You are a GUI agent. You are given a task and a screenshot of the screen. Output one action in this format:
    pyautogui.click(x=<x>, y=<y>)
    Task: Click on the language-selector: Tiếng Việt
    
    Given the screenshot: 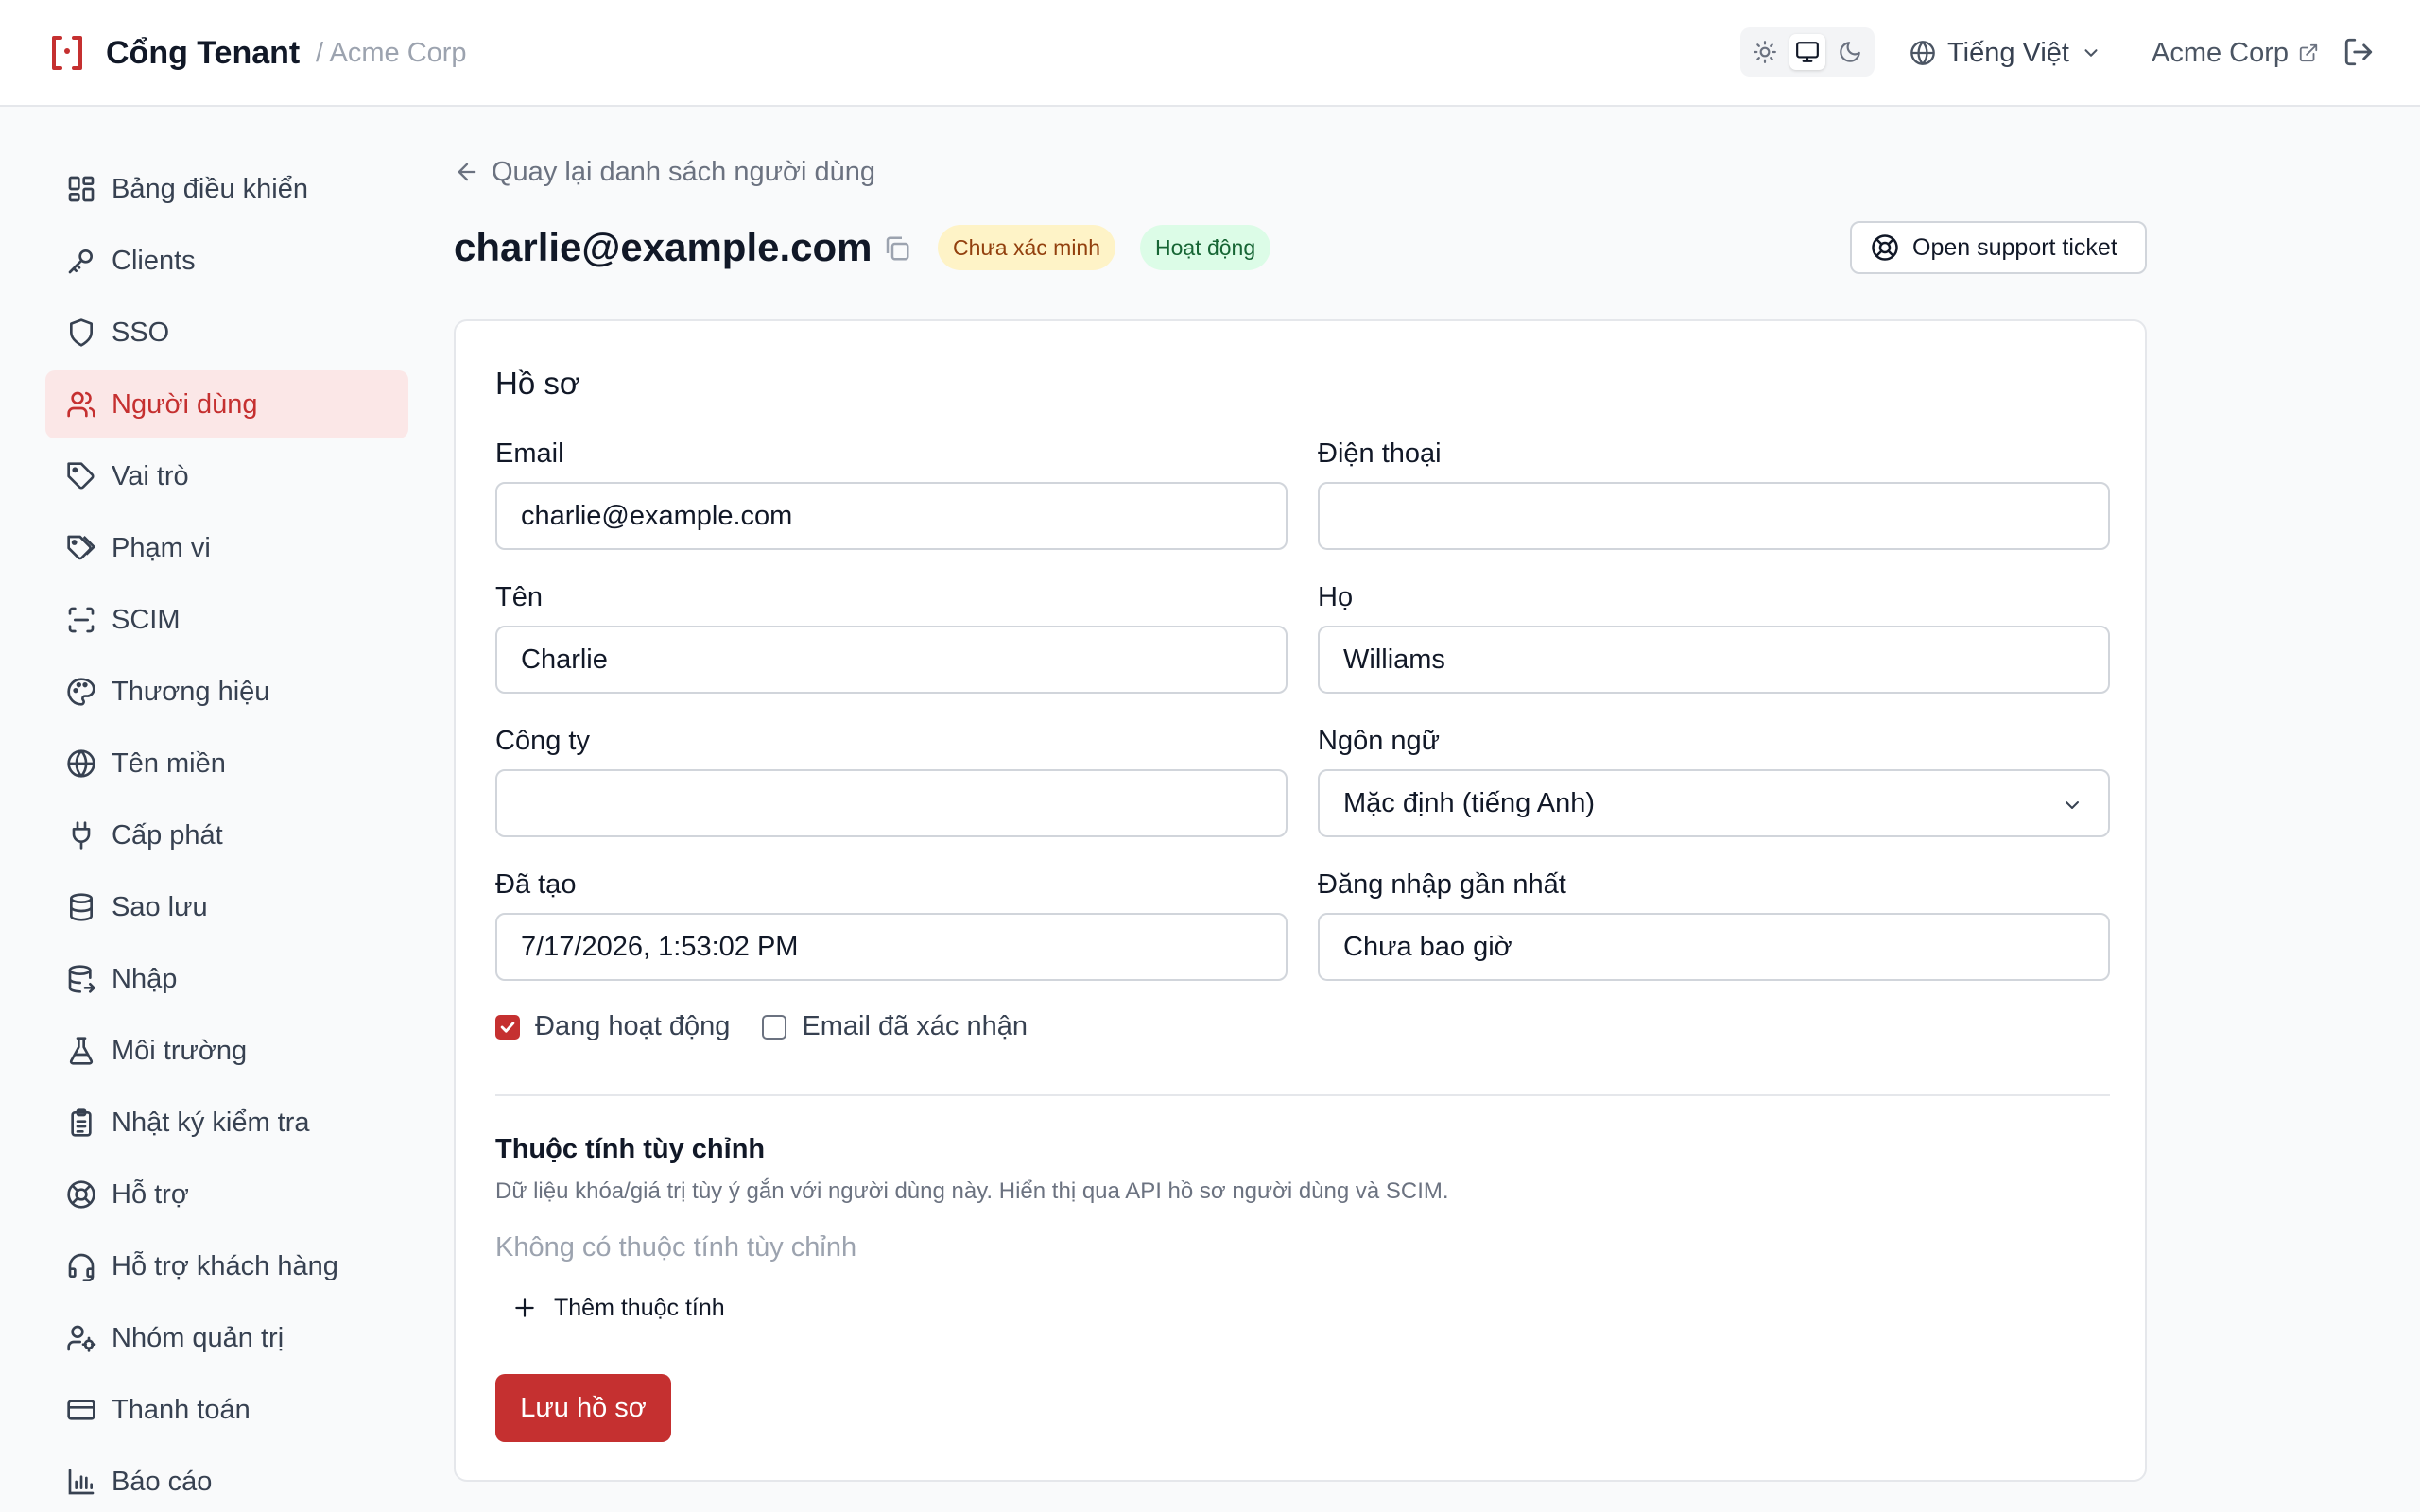 What is the action you would take?
    pyautogui.click(x=2005, y=53)
    